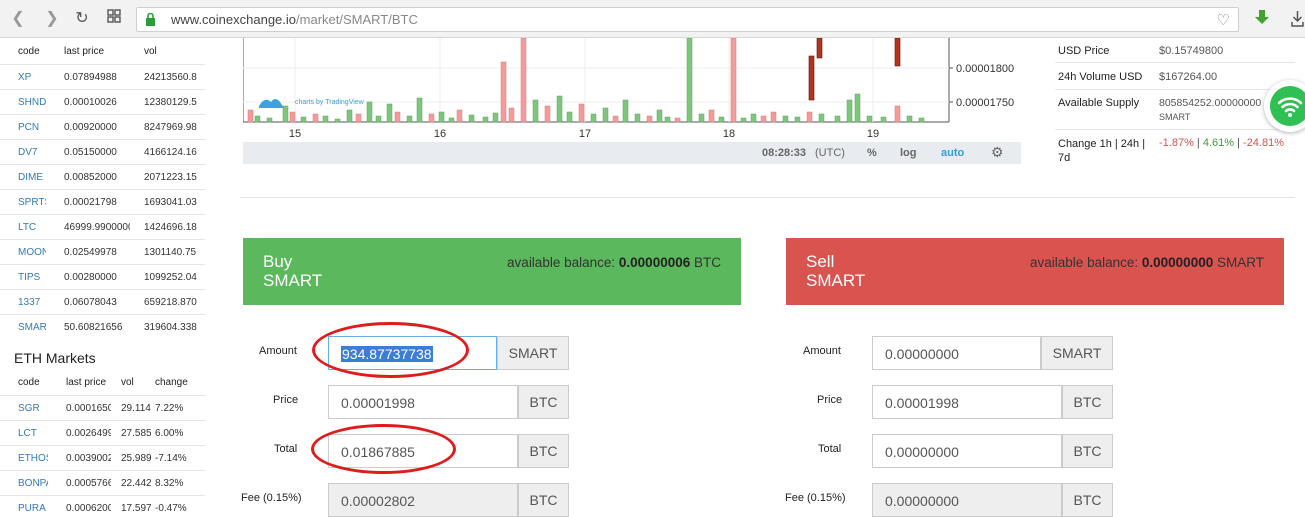  What do you see at coordinates (52, 19) in the screenshot?
I see `forward-icon: ❯` at bounding box center [52, 19].